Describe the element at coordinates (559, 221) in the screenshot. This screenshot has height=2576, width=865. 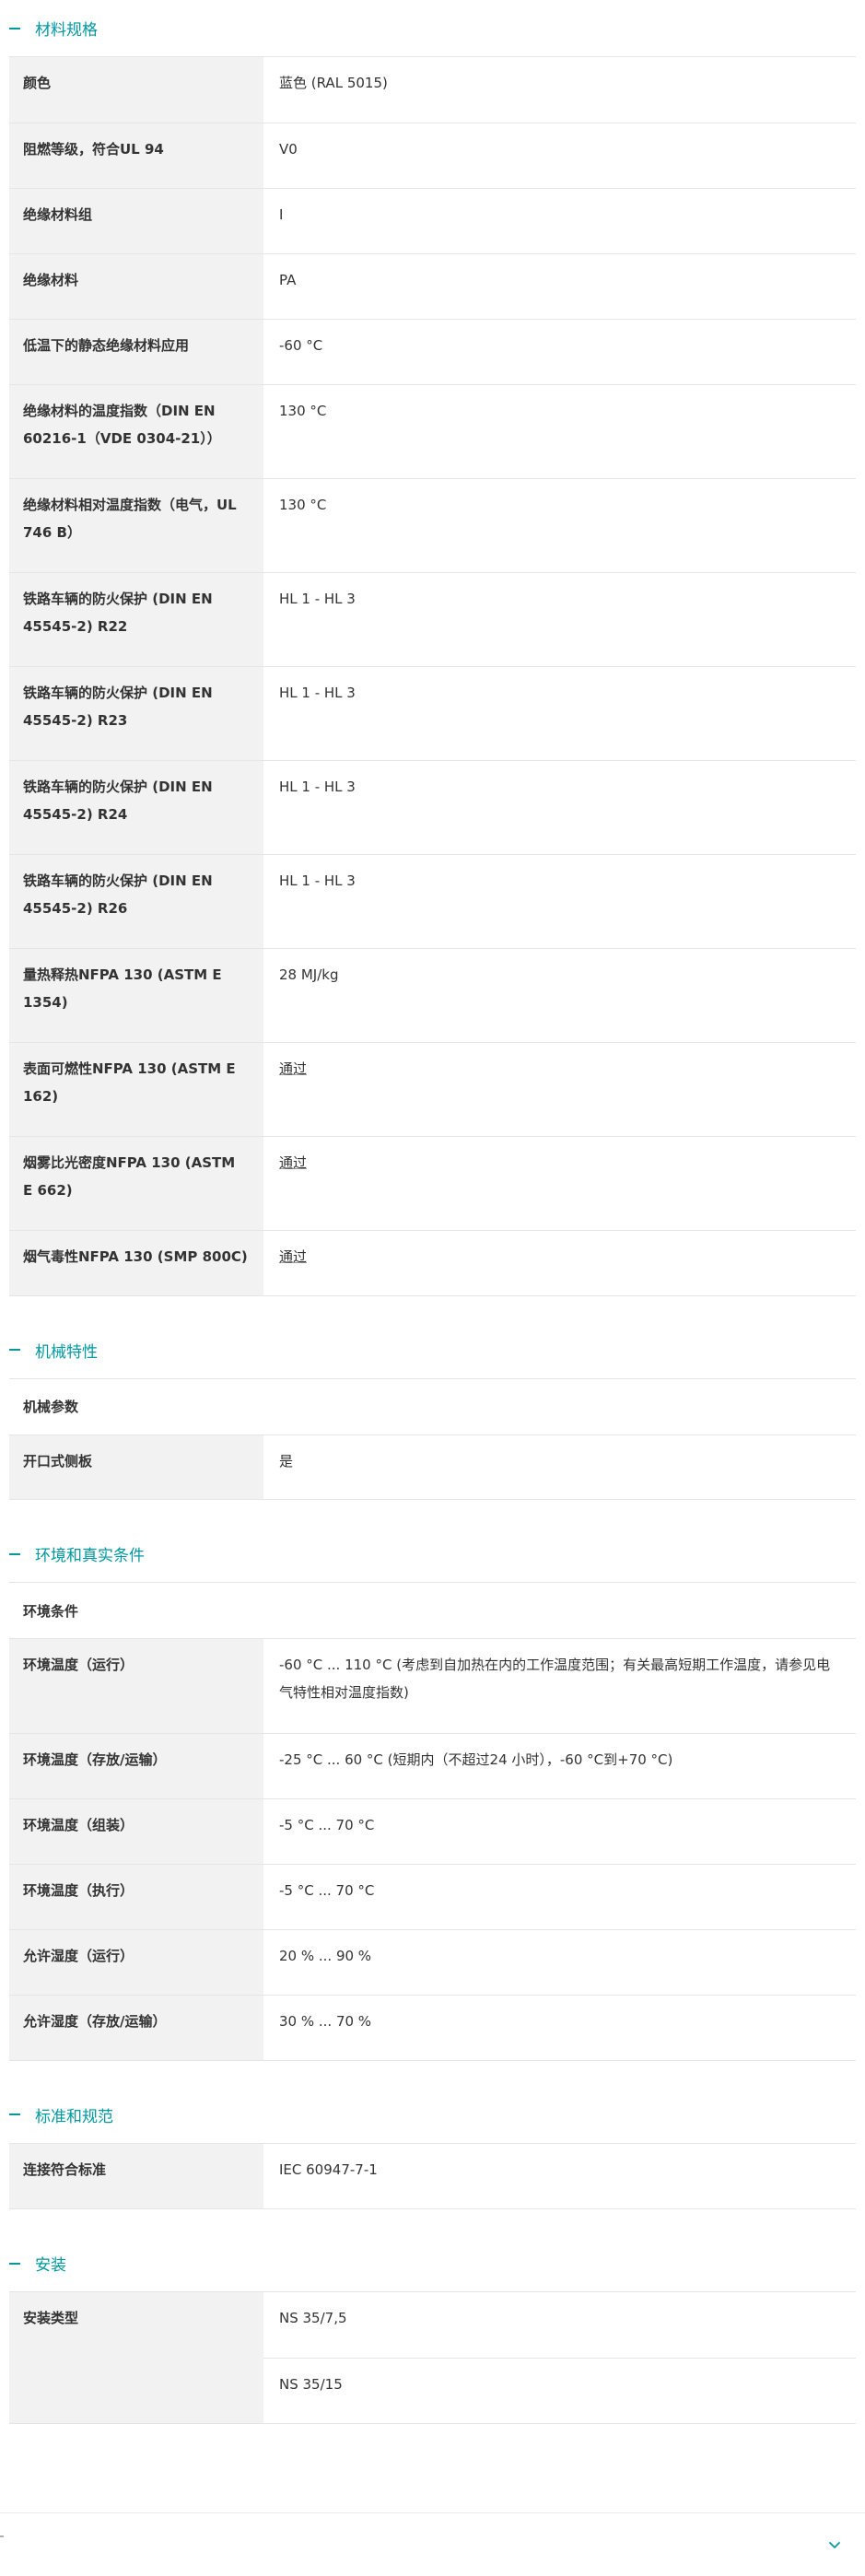
I see `spec-value: I` at that location.